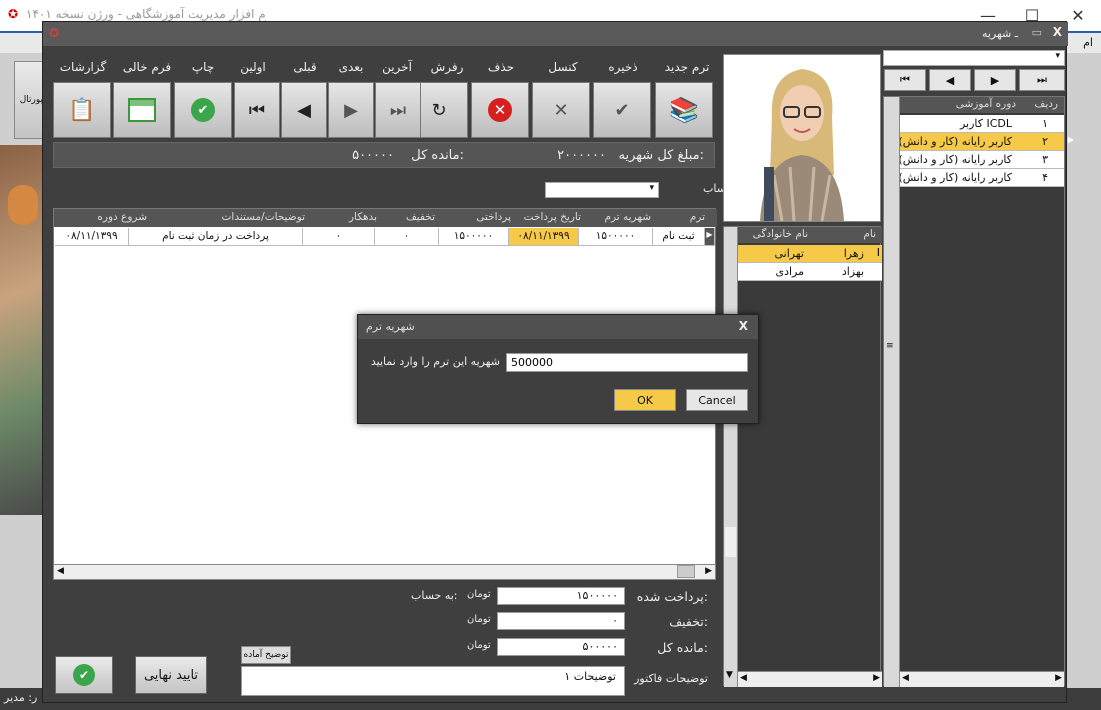  Describe the element at coordinates (729, 675) in the screenshot. I see `scroll-down-icon: ▼` at that location.